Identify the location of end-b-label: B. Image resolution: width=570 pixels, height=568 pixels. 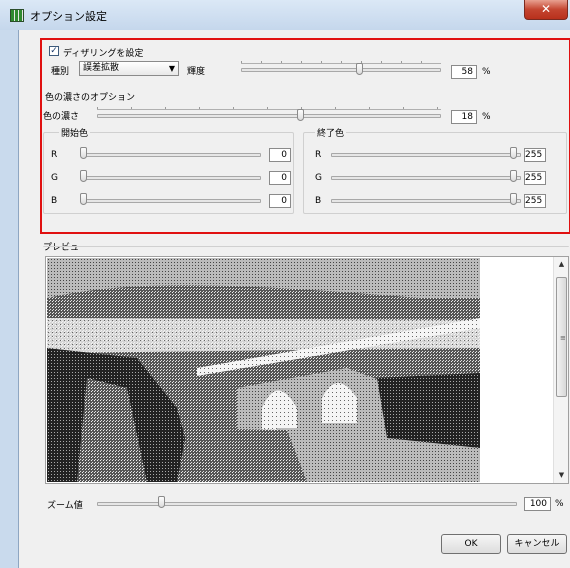
(318, 201).